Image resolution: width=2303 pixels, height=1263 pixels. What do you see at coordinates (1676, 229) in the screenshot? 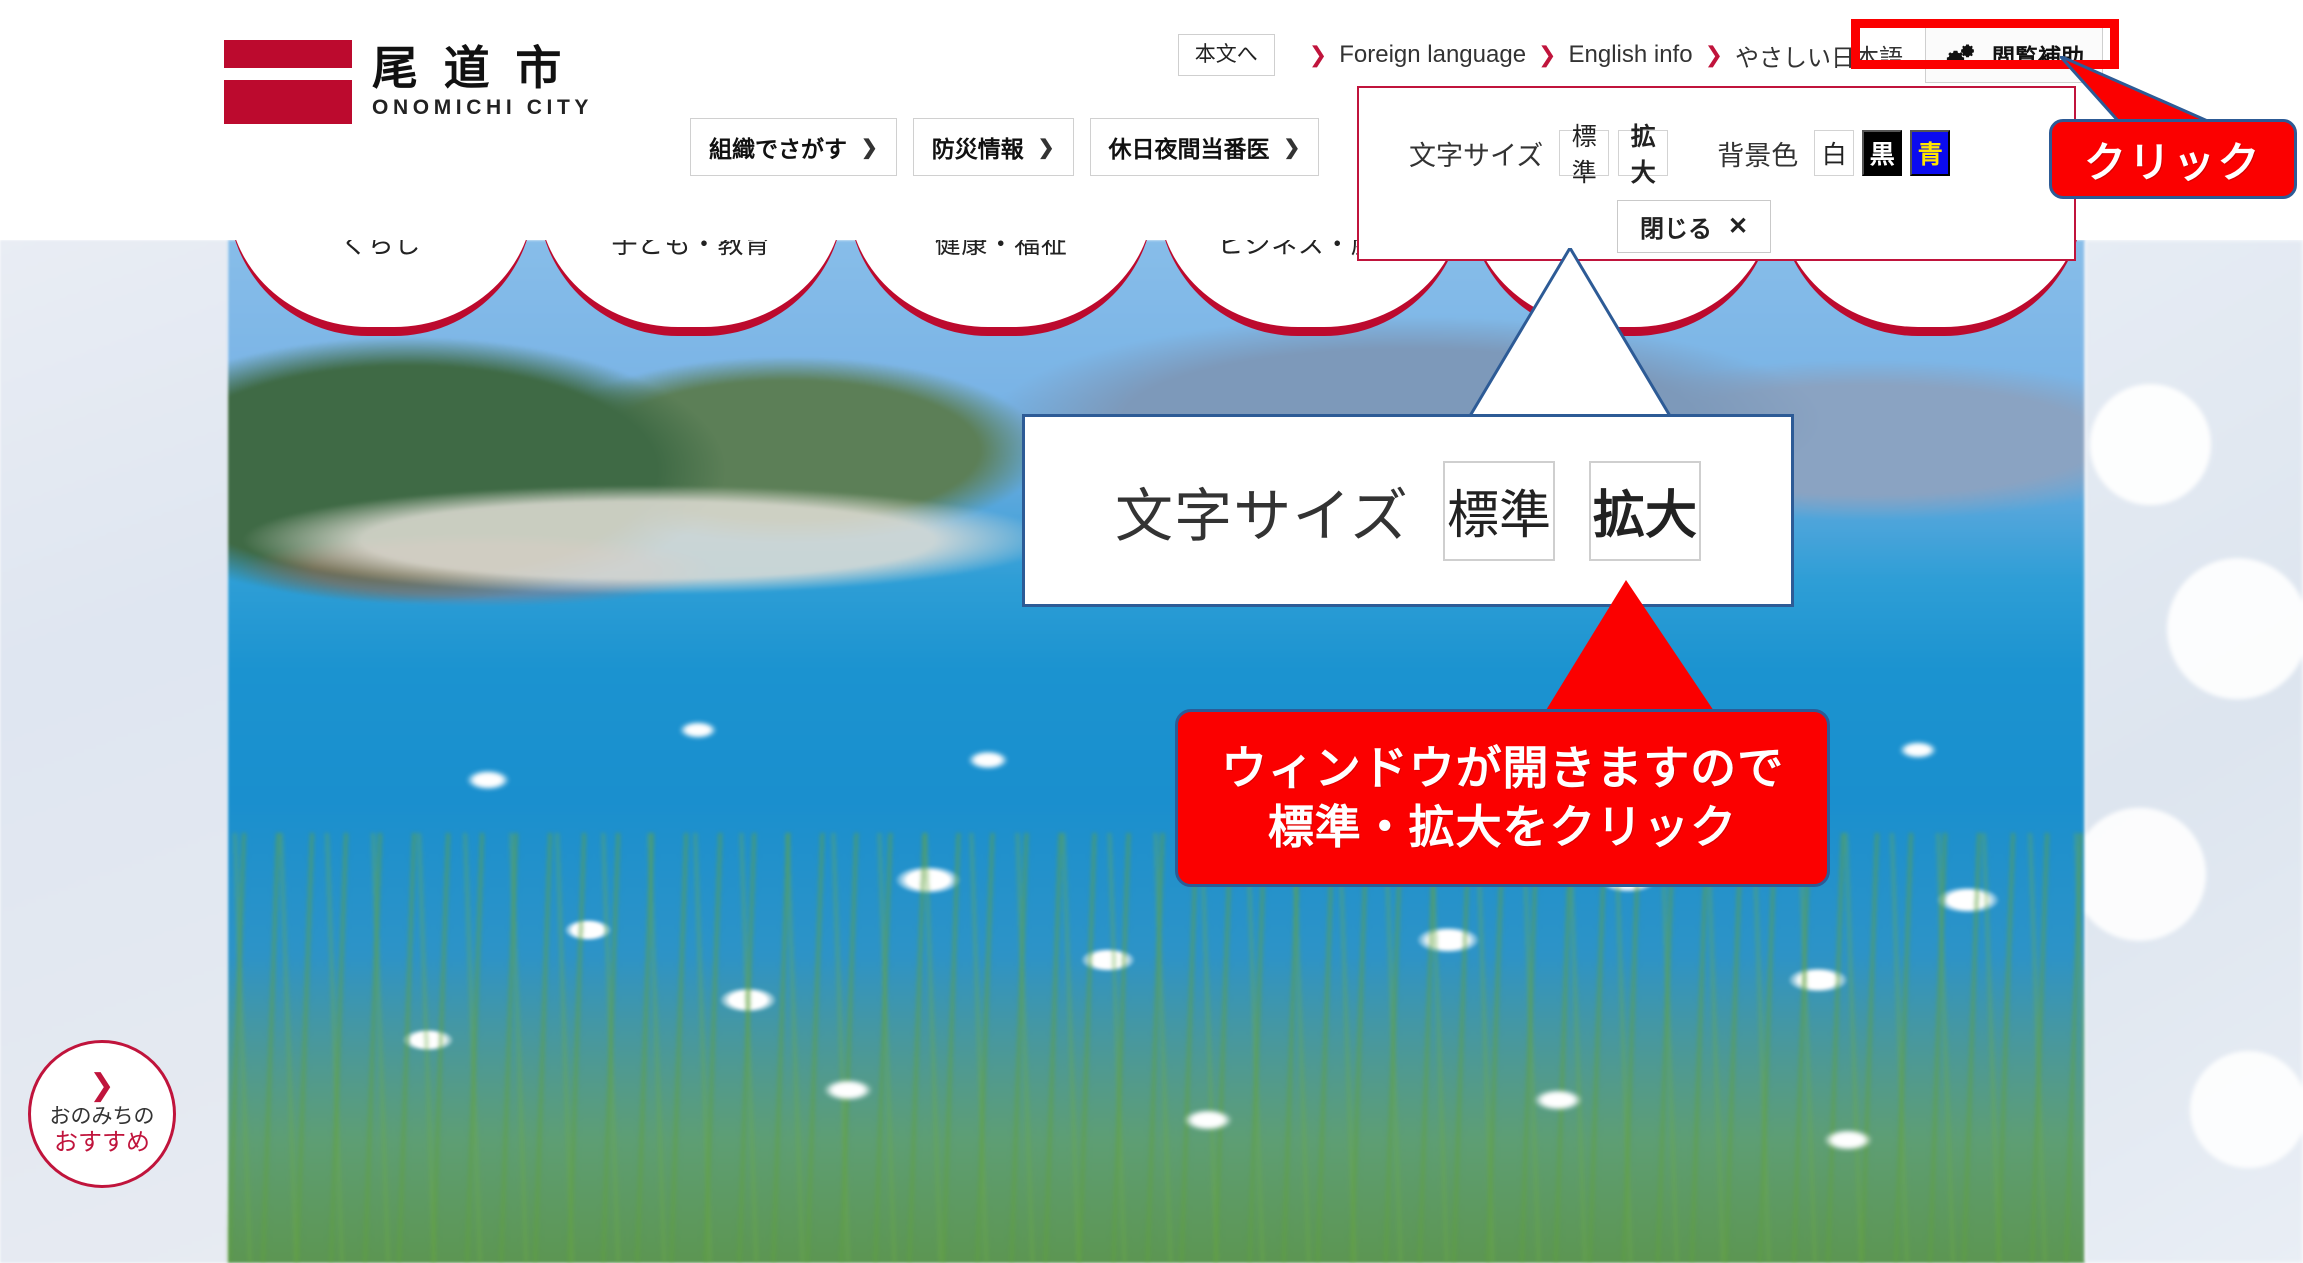
I see `close-button-label: 閉じる` at bounding box center [1676, 229].